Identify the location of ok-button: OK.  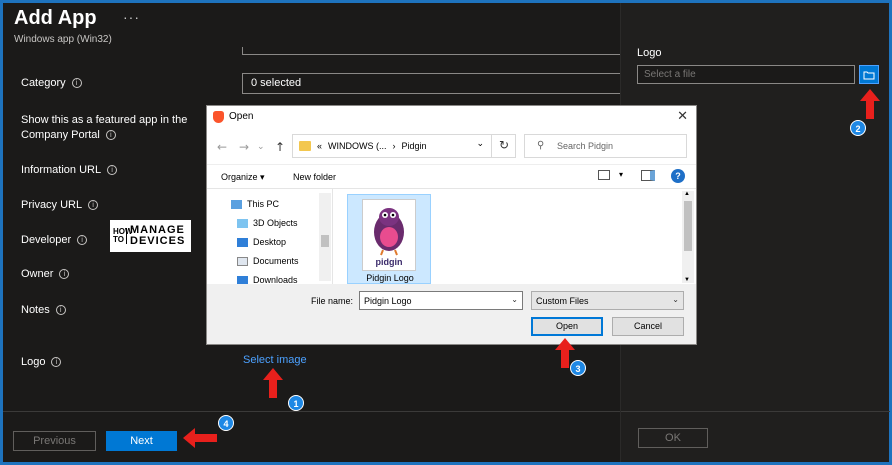
(673, 438).